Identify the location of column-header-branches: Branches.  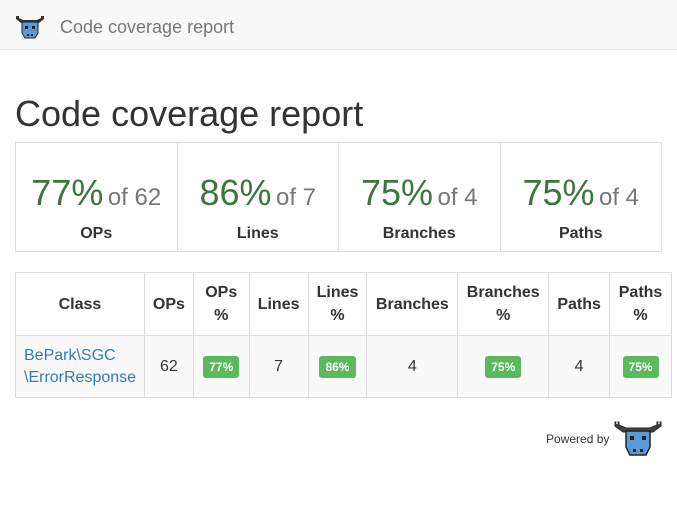
(412, 304).